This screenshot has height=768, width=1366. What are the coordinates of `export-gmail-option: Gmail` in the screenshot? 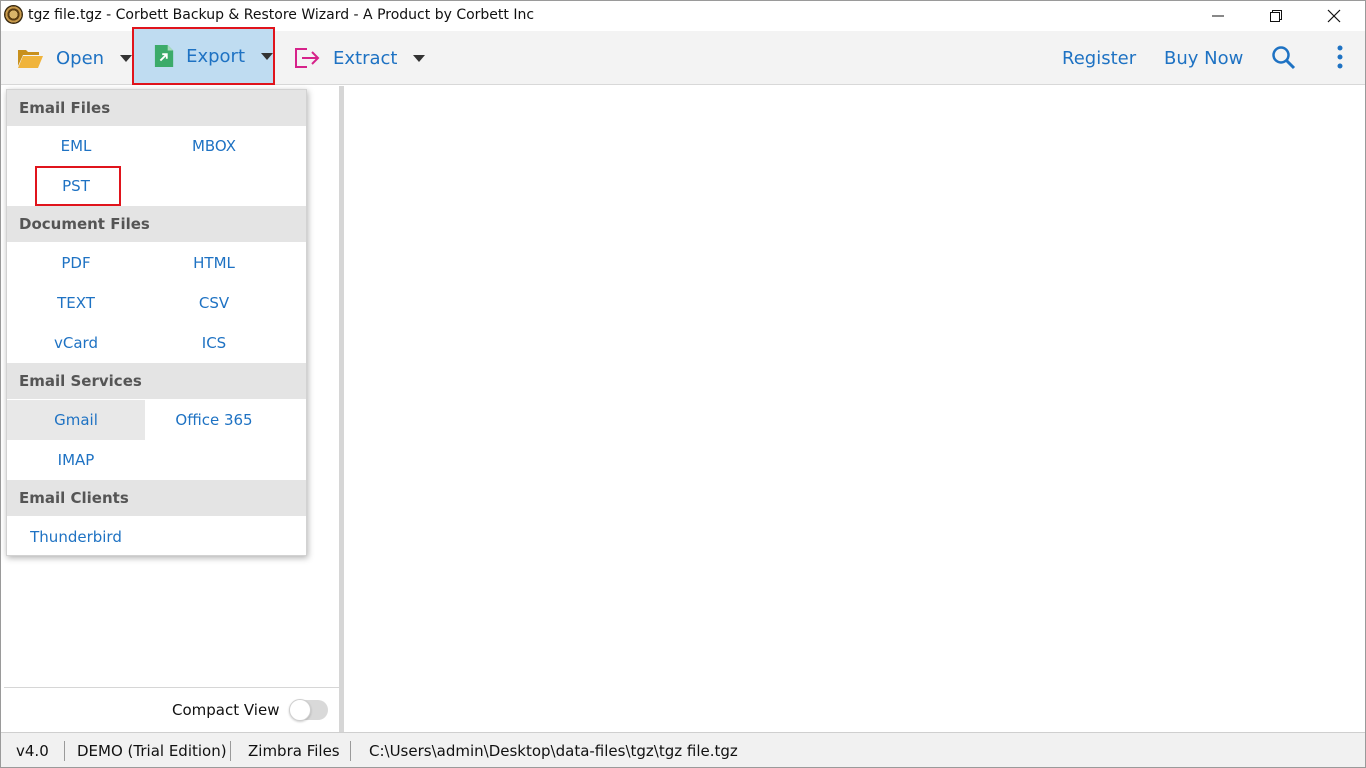 It's located at (76, 420).